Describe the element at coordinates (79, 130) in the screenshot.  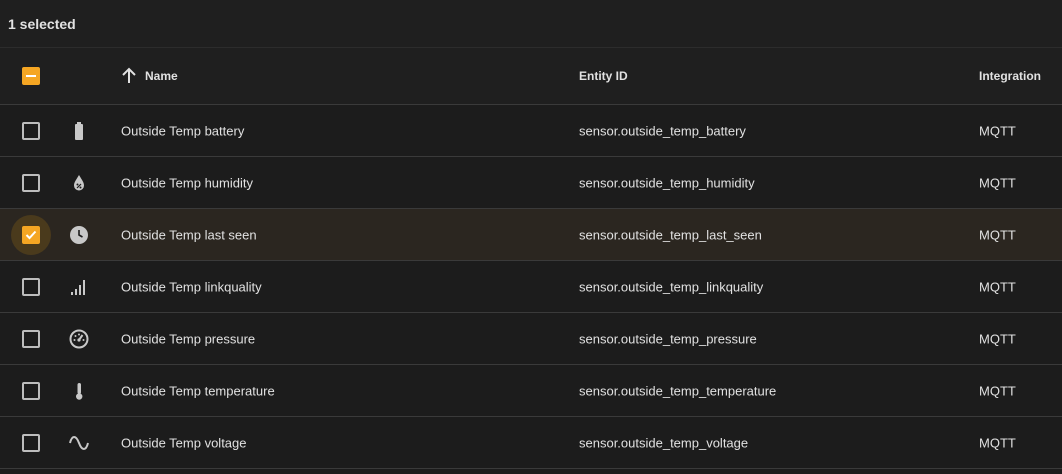
I see `battery-icon` at that location.